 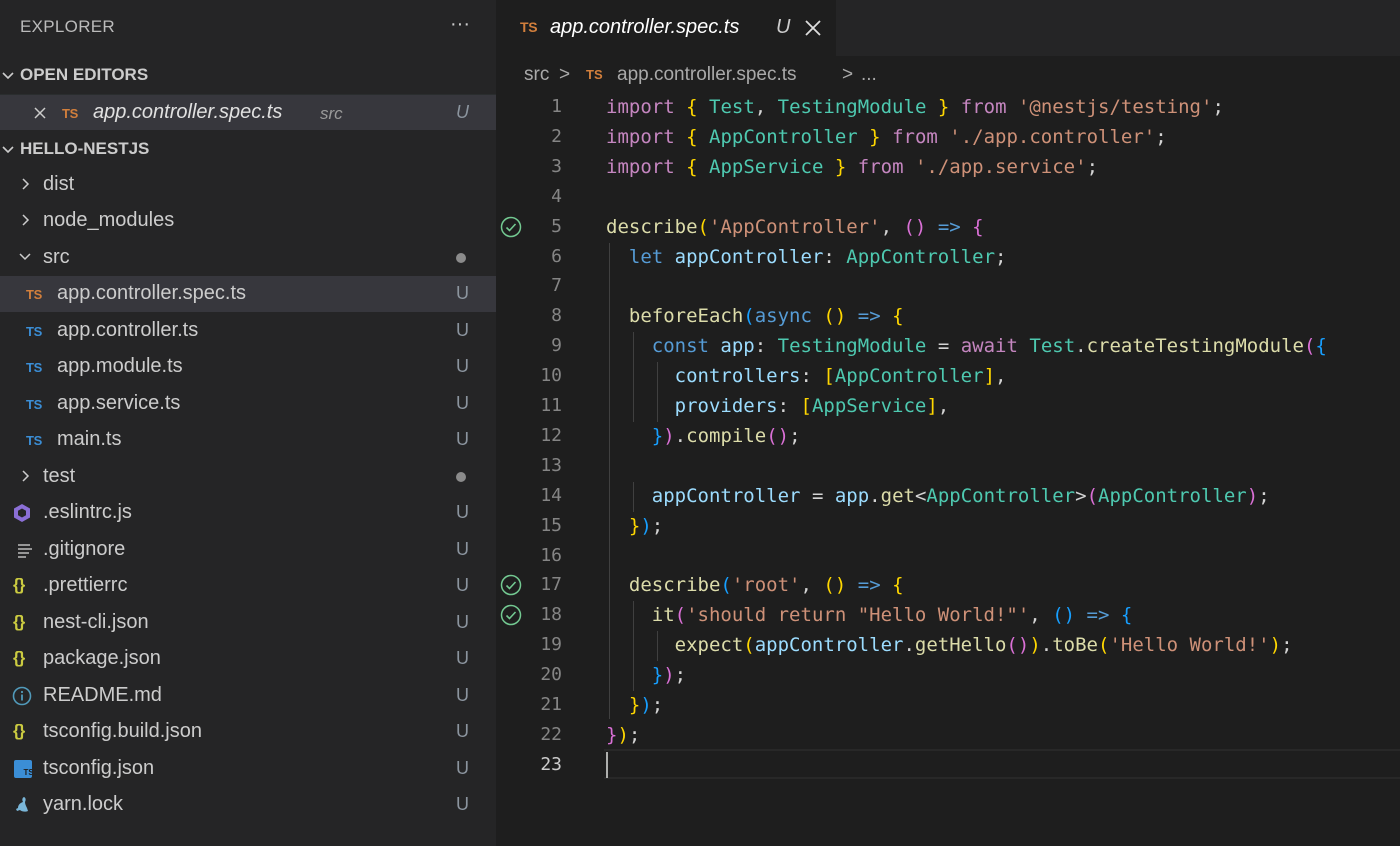 What do you see at coordinates (248, 623) in the screenshot?
I see `tree-file-nest-cli: {} nest-cli.json U` at bounding box center [248, 623].